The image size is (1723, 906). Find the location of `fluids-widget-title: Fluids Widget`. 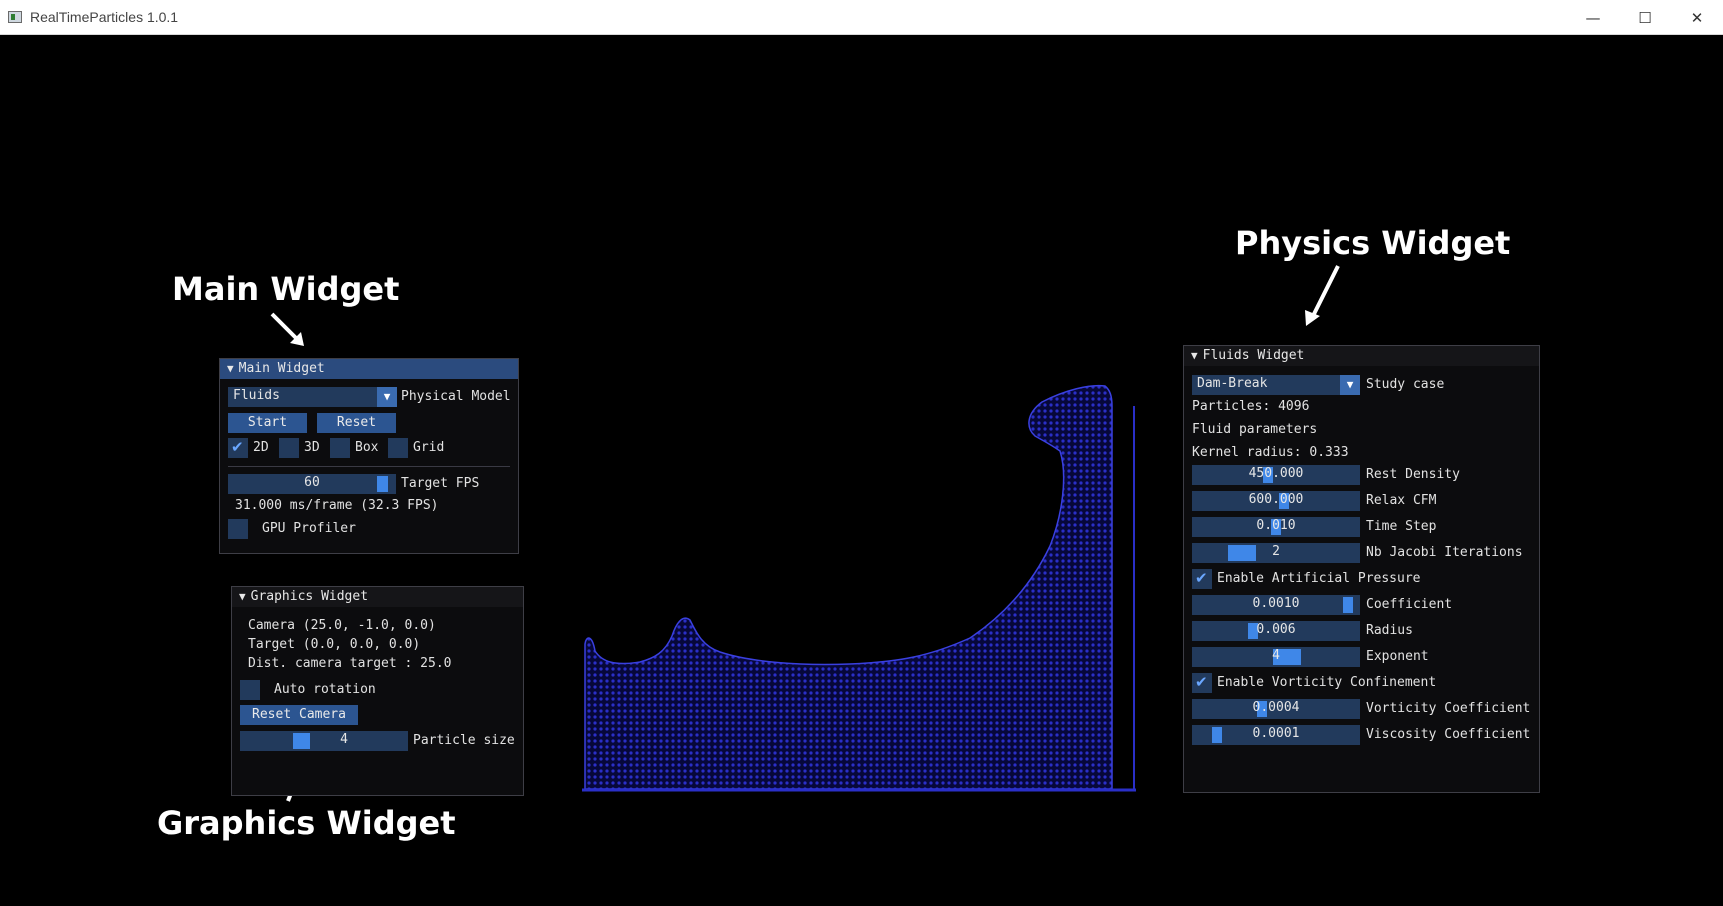

fluids-widget-title: Fluids Widget is located at coordinates (1253, 355).